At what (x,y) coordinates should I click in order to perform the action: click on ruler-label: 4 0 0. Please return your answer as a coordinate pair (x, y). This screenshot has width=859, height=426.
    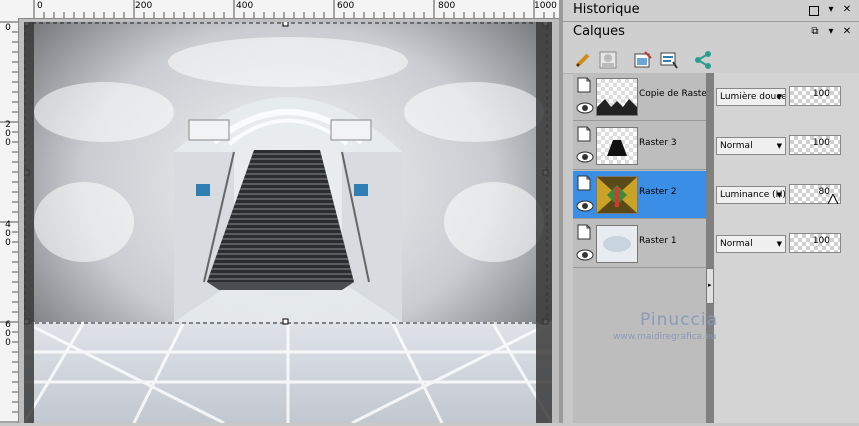
    Looking at the image, I should click on (8, 234).